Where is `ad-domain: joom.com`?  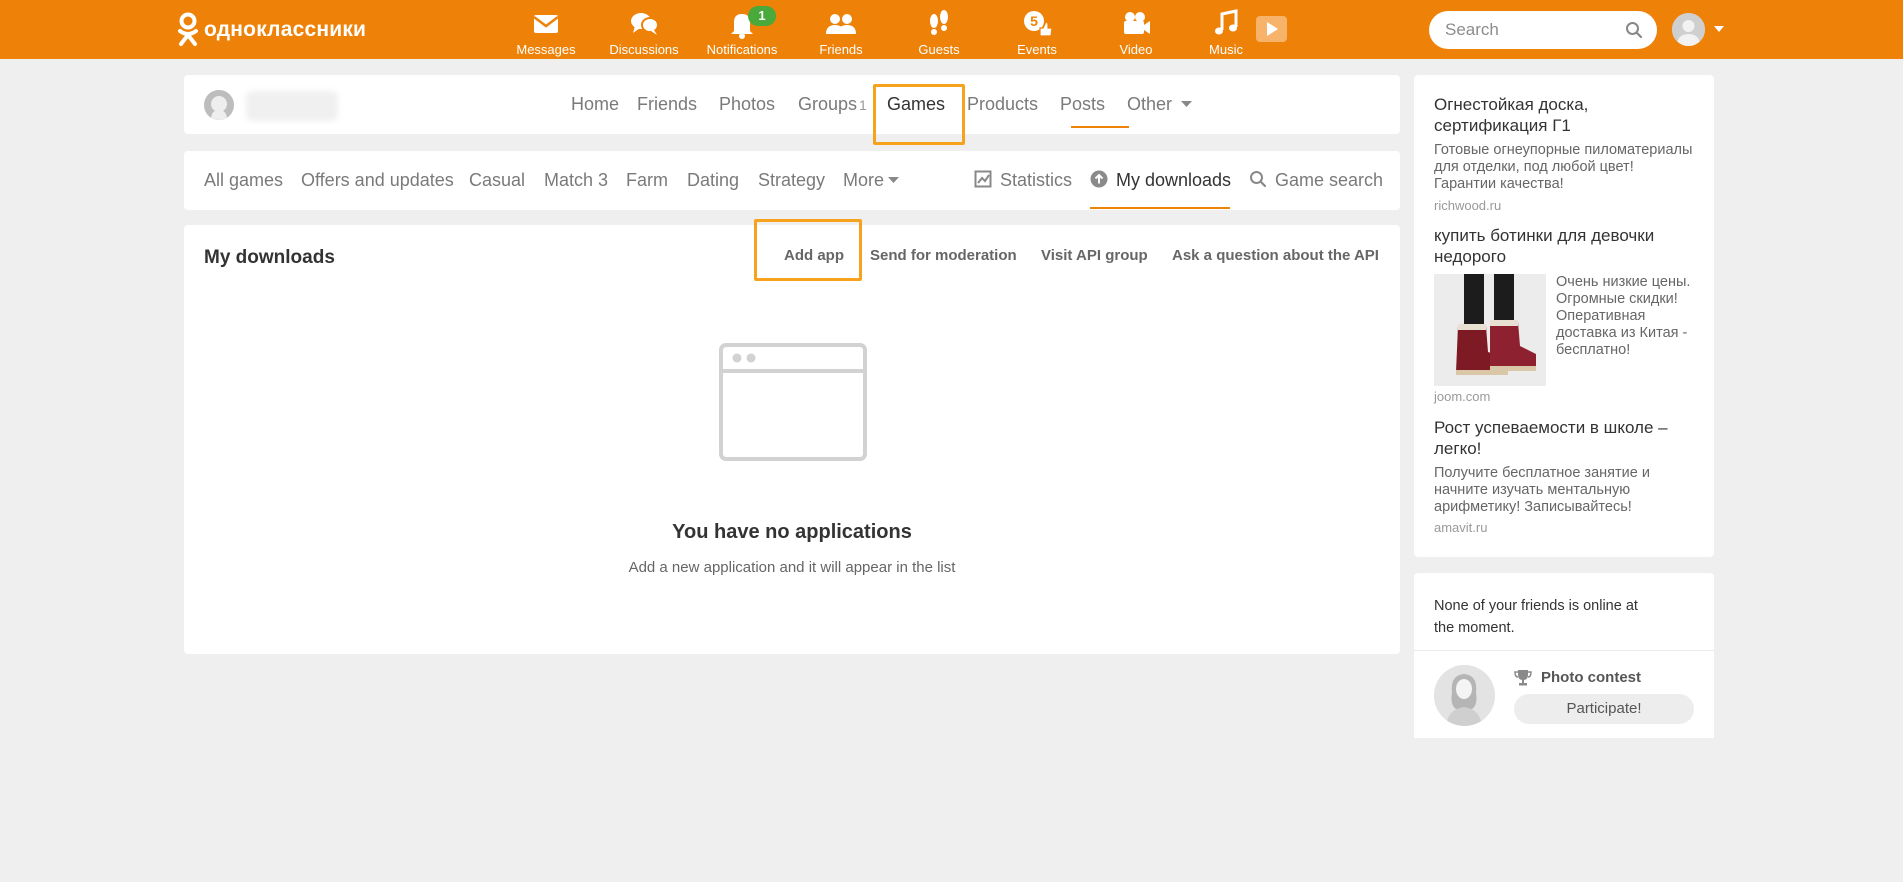
ad-domain: joom.com is located at coordinates (1462, 396).